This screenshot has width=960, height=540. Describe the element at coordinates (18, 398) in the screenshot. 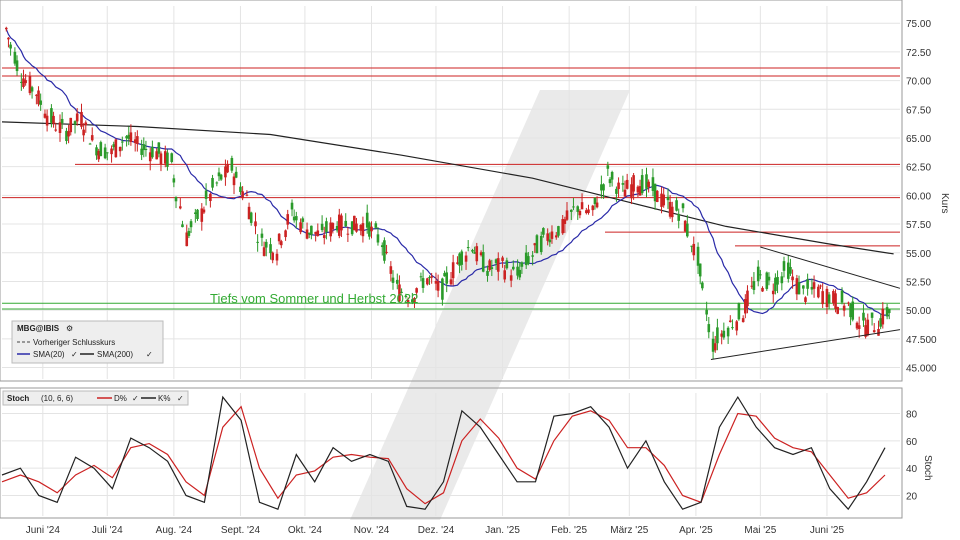

I see `stoch-legend-title: Stoch` at that location.